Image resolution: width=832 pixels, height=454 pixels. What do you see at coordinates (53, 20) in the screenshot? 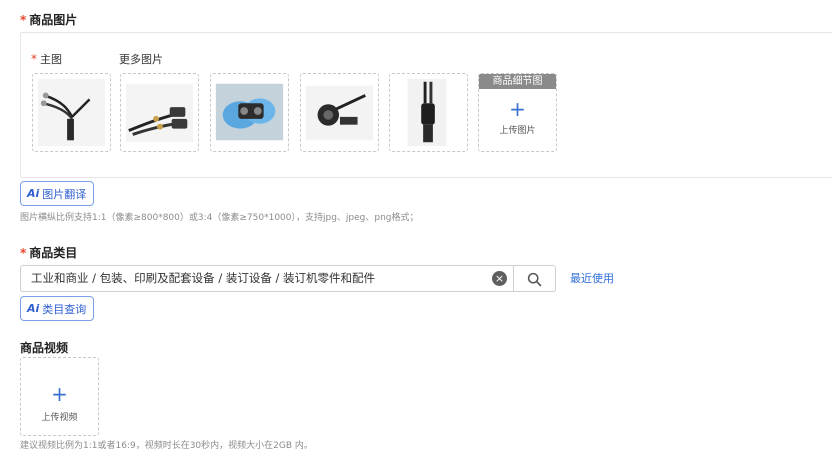
I see `images-title: 商品图片` at bounding box center [53, 20].